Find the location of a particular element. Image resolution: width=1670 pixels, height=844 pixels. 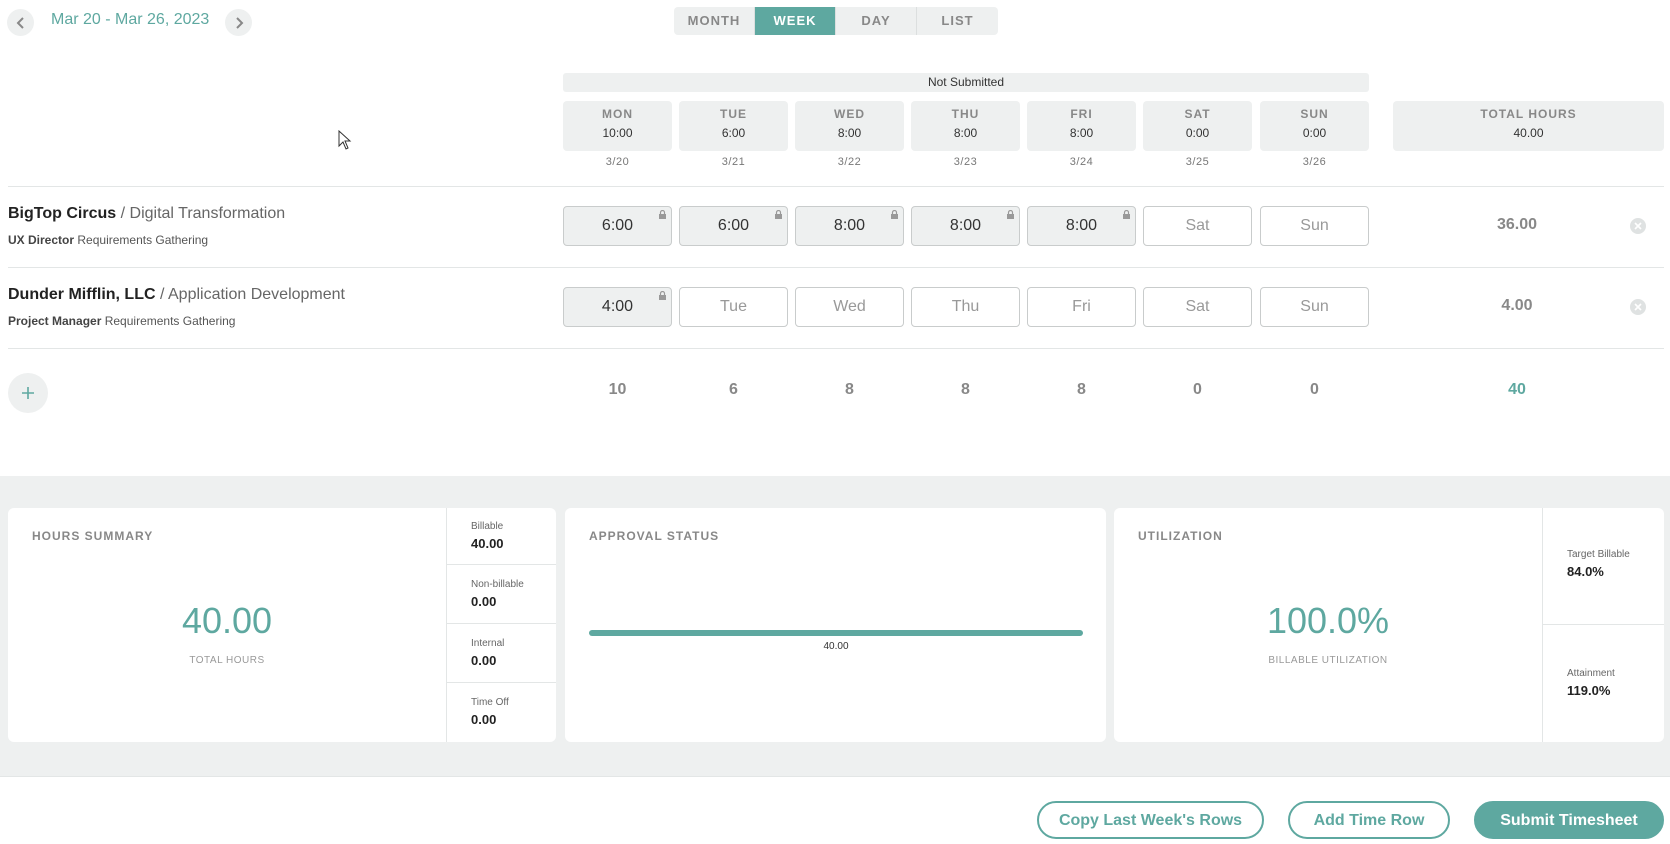

time-cell-tue: Tue is located at coordinates (733, 307).